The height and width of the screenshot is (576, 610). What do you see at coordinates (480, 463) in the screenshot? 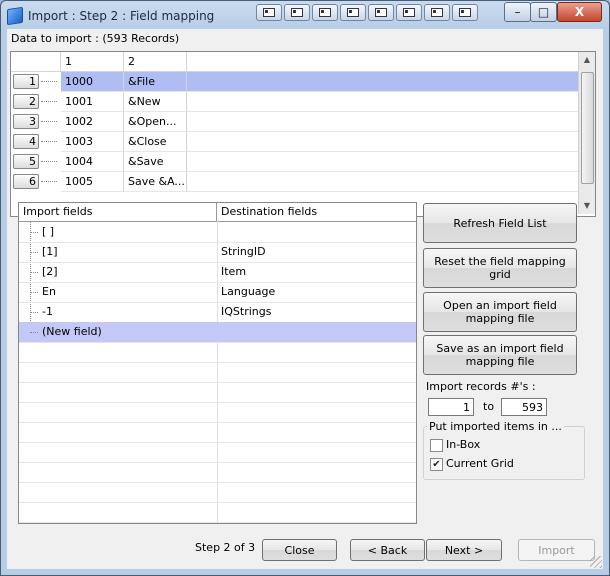
I see `current-grid-label: Current Grid` at bounding box center [480, 463].